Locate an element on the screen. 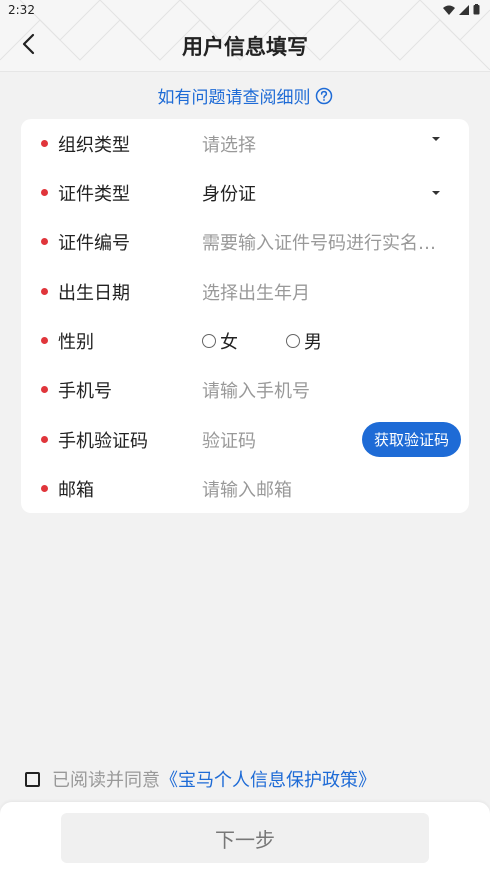  email-row: 邮箱 请输入邮箱 is located at coordinates (245, 488).